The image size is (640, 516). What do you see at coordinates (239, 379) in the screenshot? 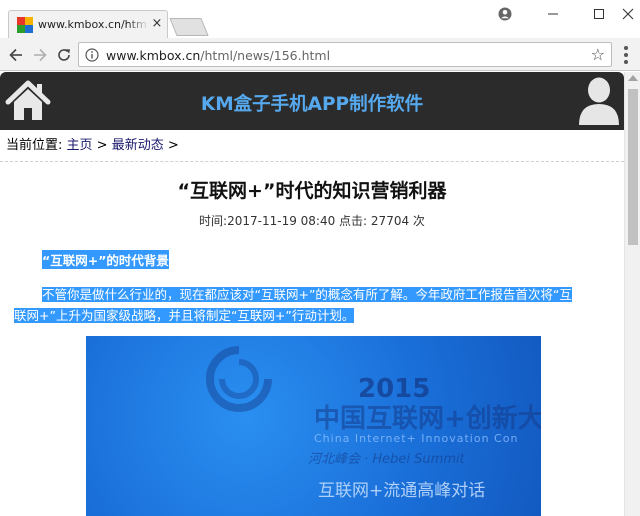
I see `swirl-logo-icon` at bounding box center [239, 379].